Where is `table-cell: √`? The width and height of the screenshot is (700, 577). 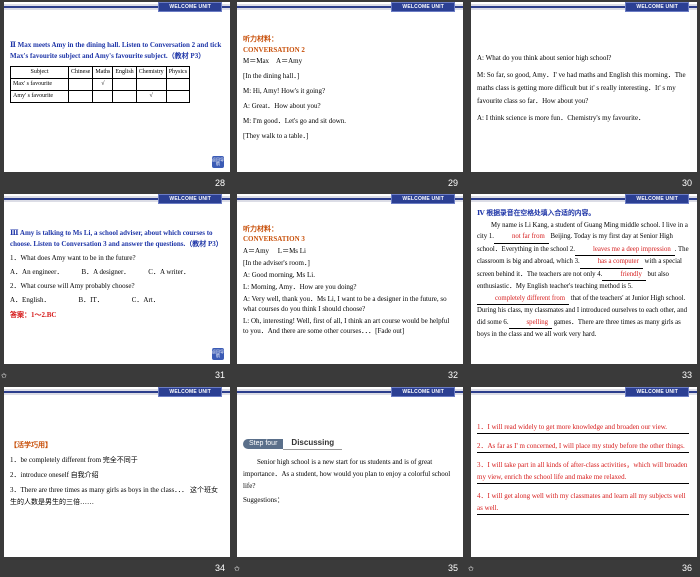
table-cell: √ is located at coordinates (151, 96).